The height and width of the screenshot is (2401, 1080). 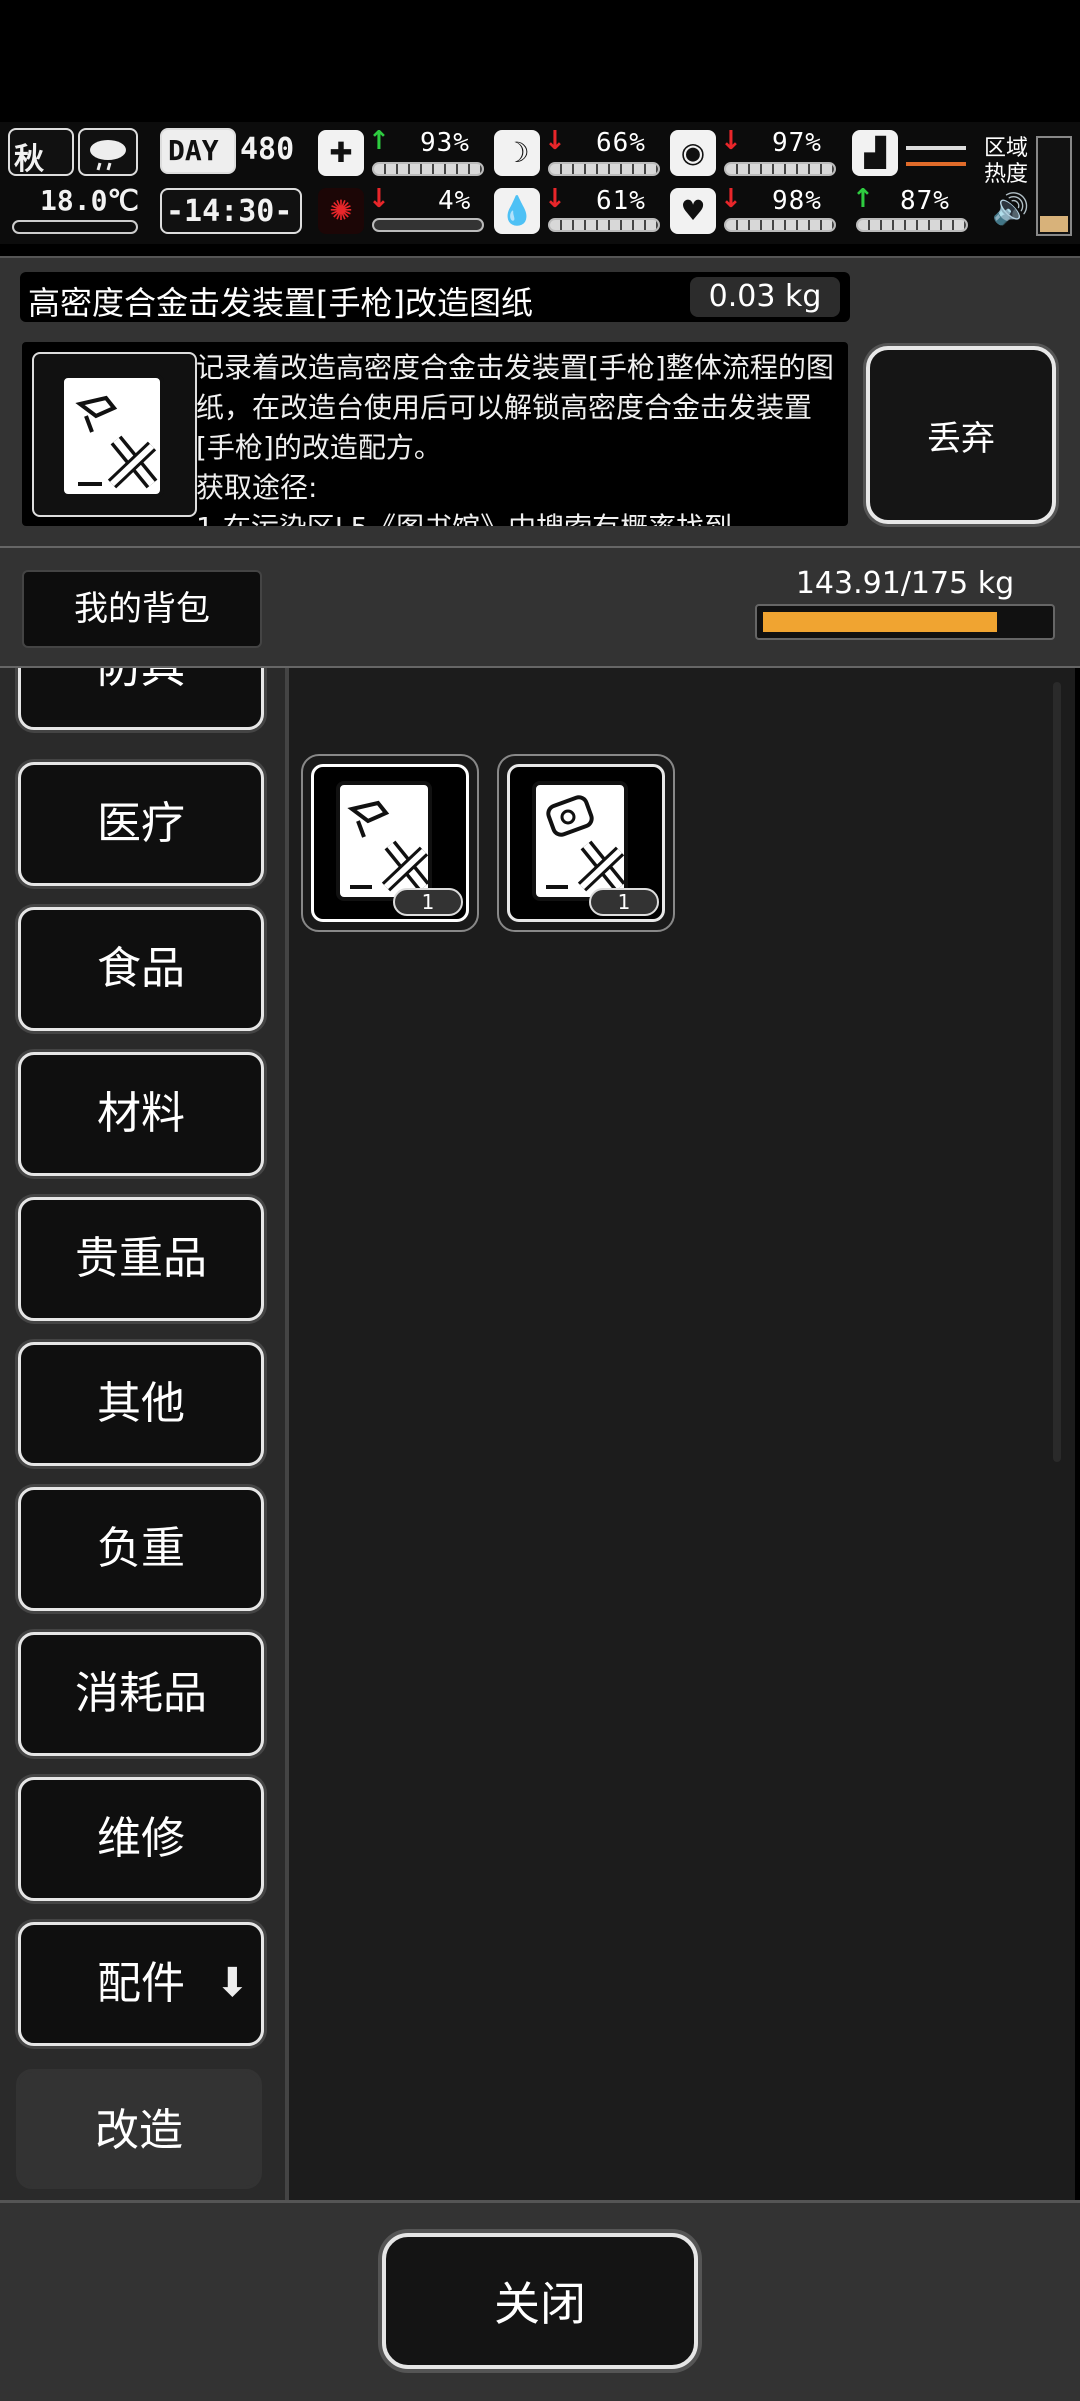 I want to click on brain-value: 4%, so click(x=455, y=201).